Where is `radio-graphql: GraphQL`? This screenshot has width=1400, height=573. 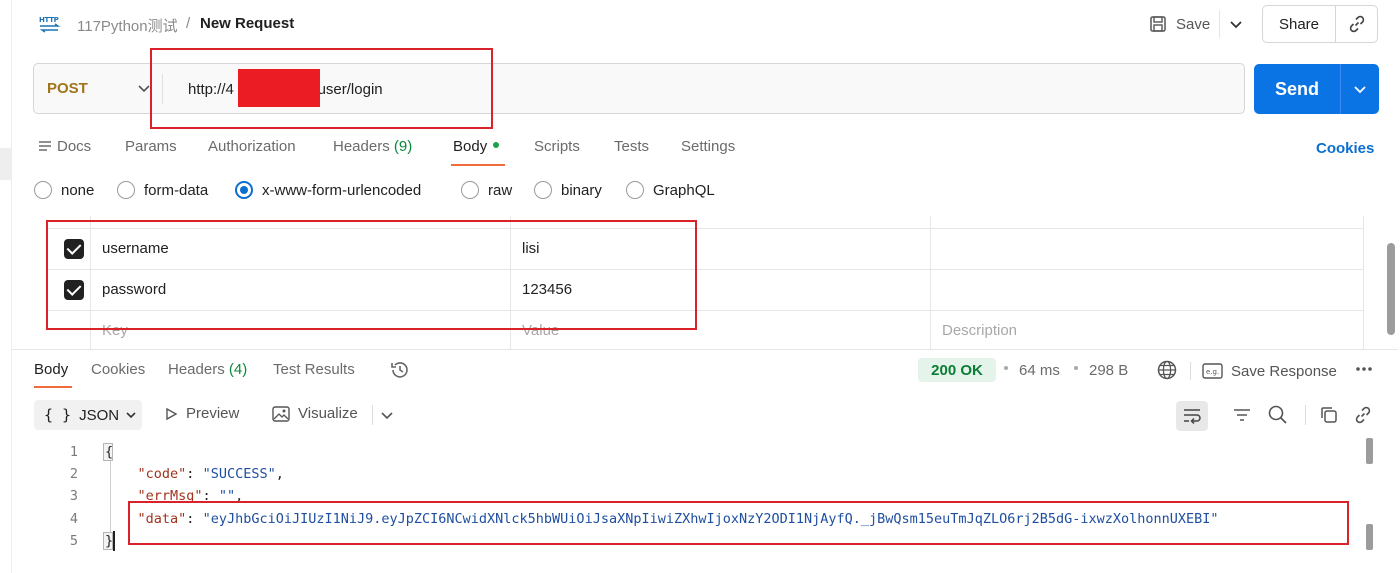
radio-graphql: GraphQL is located at coordinates (670, 190).